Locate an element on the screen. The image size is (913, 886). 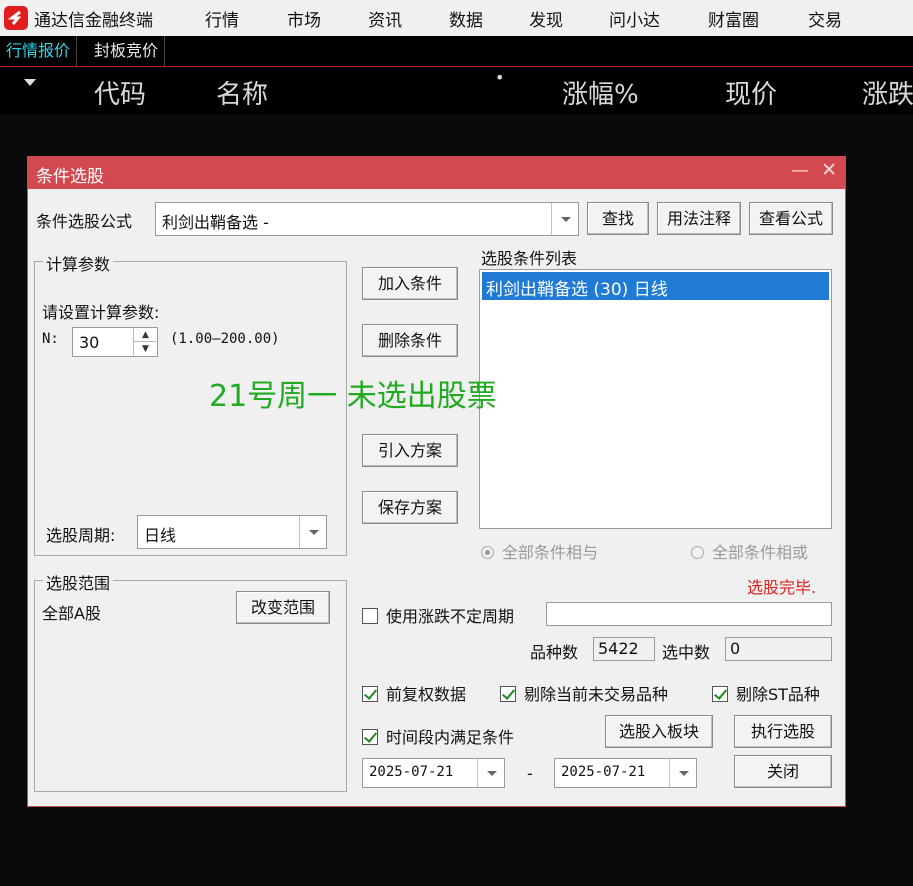
radio-selected-icon is located at coordinates (487, 552).